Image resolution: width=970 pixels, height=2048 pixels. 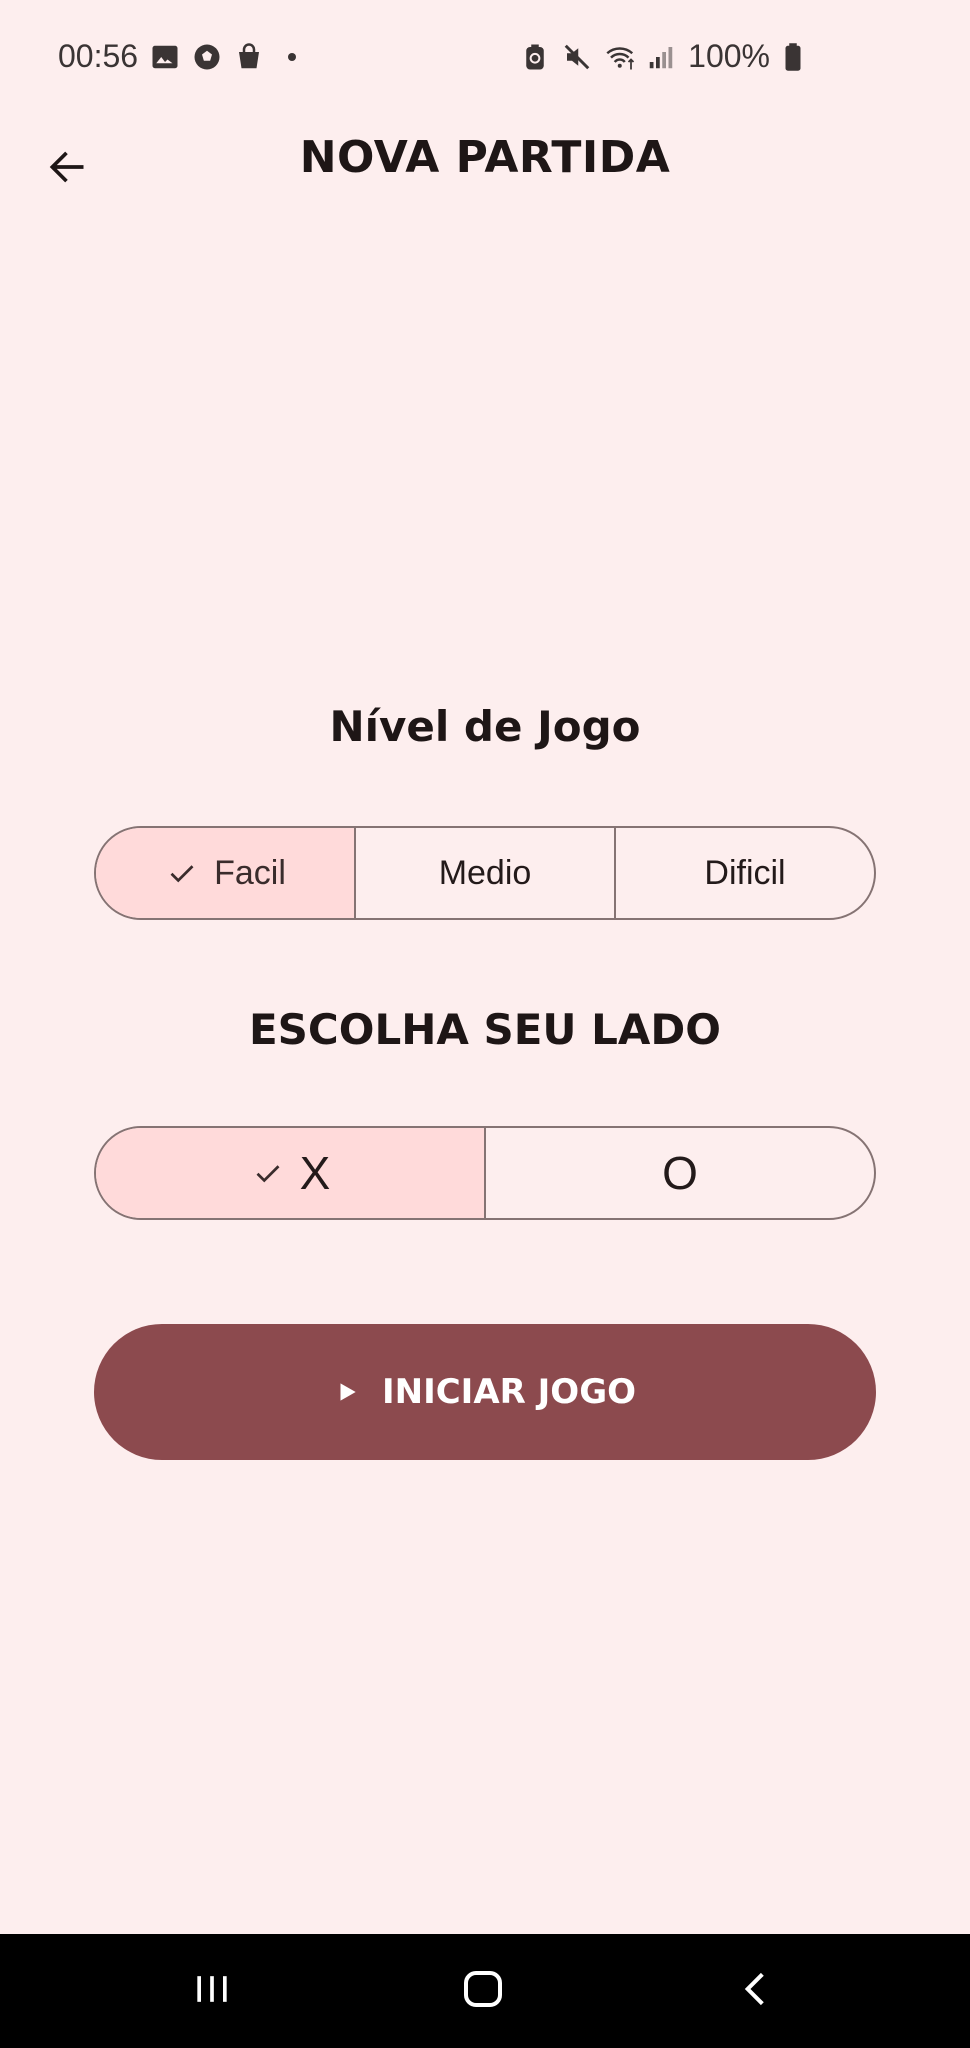 What do you see at coordinates (535, 57) in the screenshot?
I see `battery-saver-icon` at bounding box center [535, 57].